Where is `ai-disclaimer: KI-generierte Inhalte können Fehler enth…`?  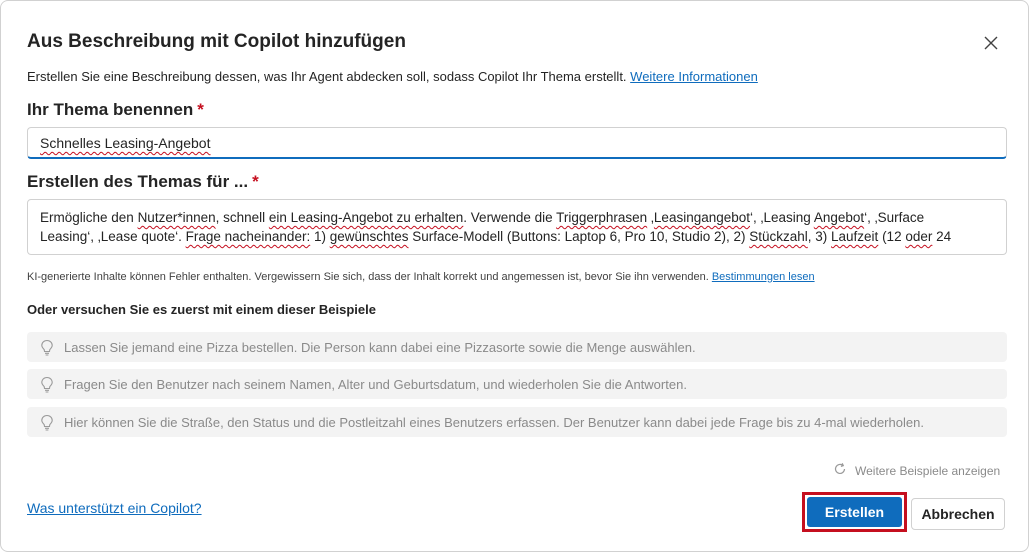 ai-disclaimer: KI-generierte Inhalte können Fehler enth… is located at coordinates (421, 277).